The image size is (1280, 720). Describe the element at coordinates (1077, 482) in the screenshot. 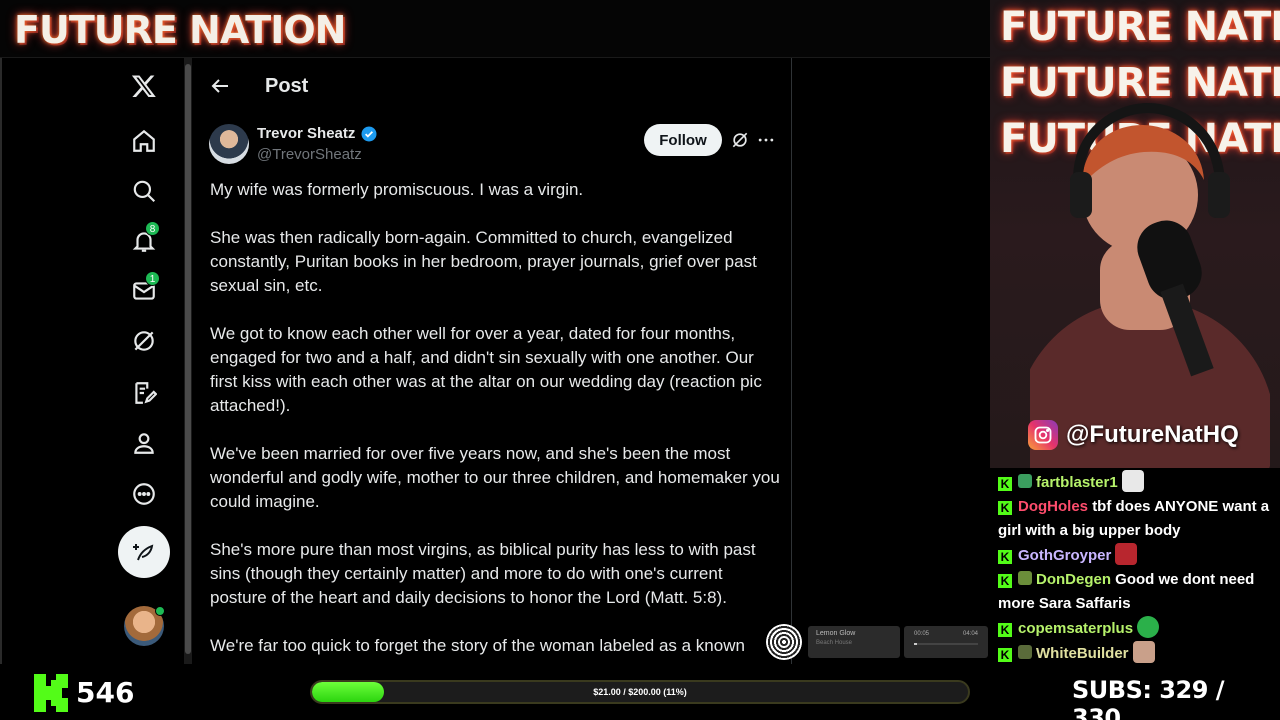

I see `chat-username: fartblaster1` at that location.